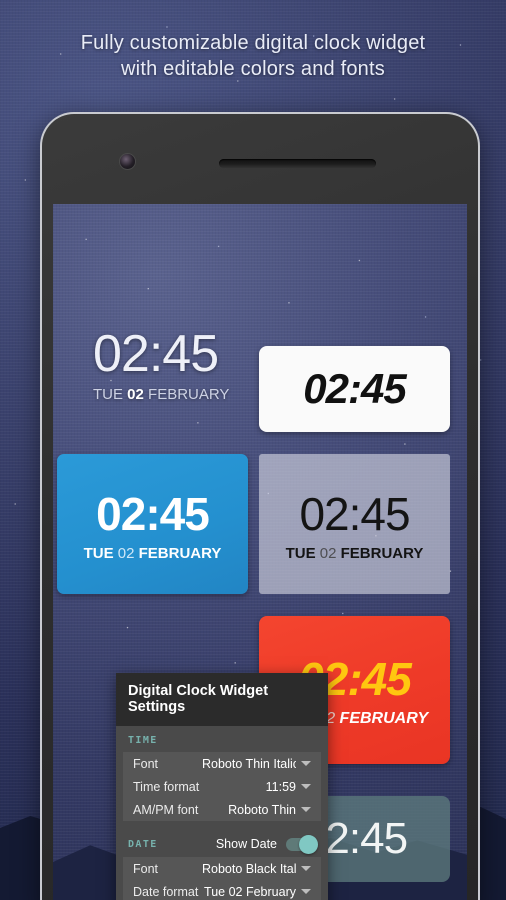 This screenshot has width=506, height=900. I want to click on dropdown-time-font: Roboto Thin Italic, so click(256, 764).